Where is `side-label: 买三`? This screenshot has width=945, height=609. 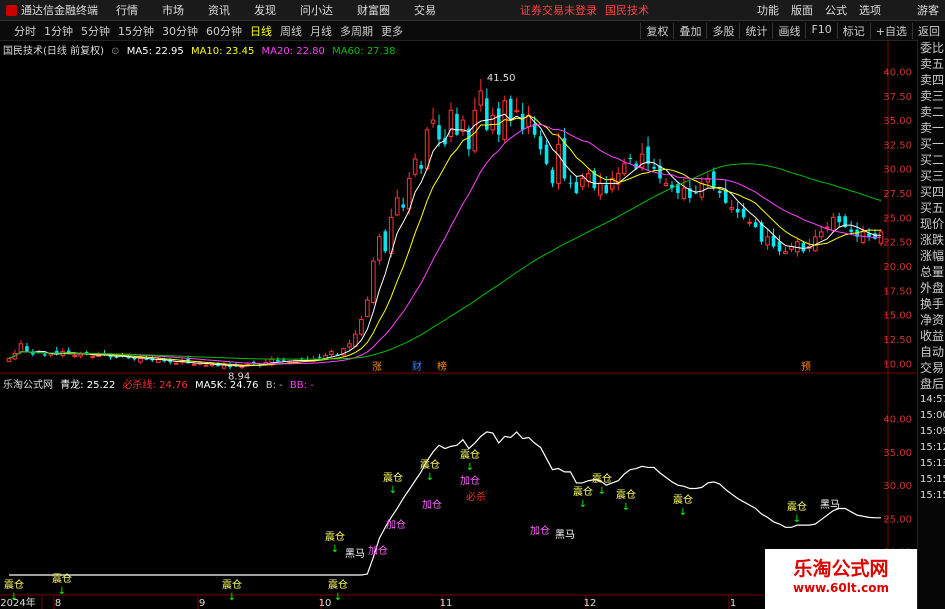
side-label: 买三 is located at coordinates (931, 176).